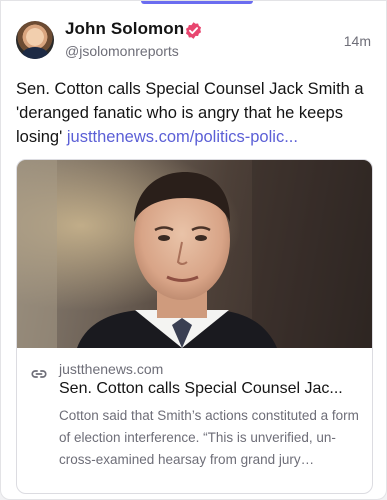 This screenshot has height=500, width=387. I want to click on post-timestamp: 14m, so click(357, 41).